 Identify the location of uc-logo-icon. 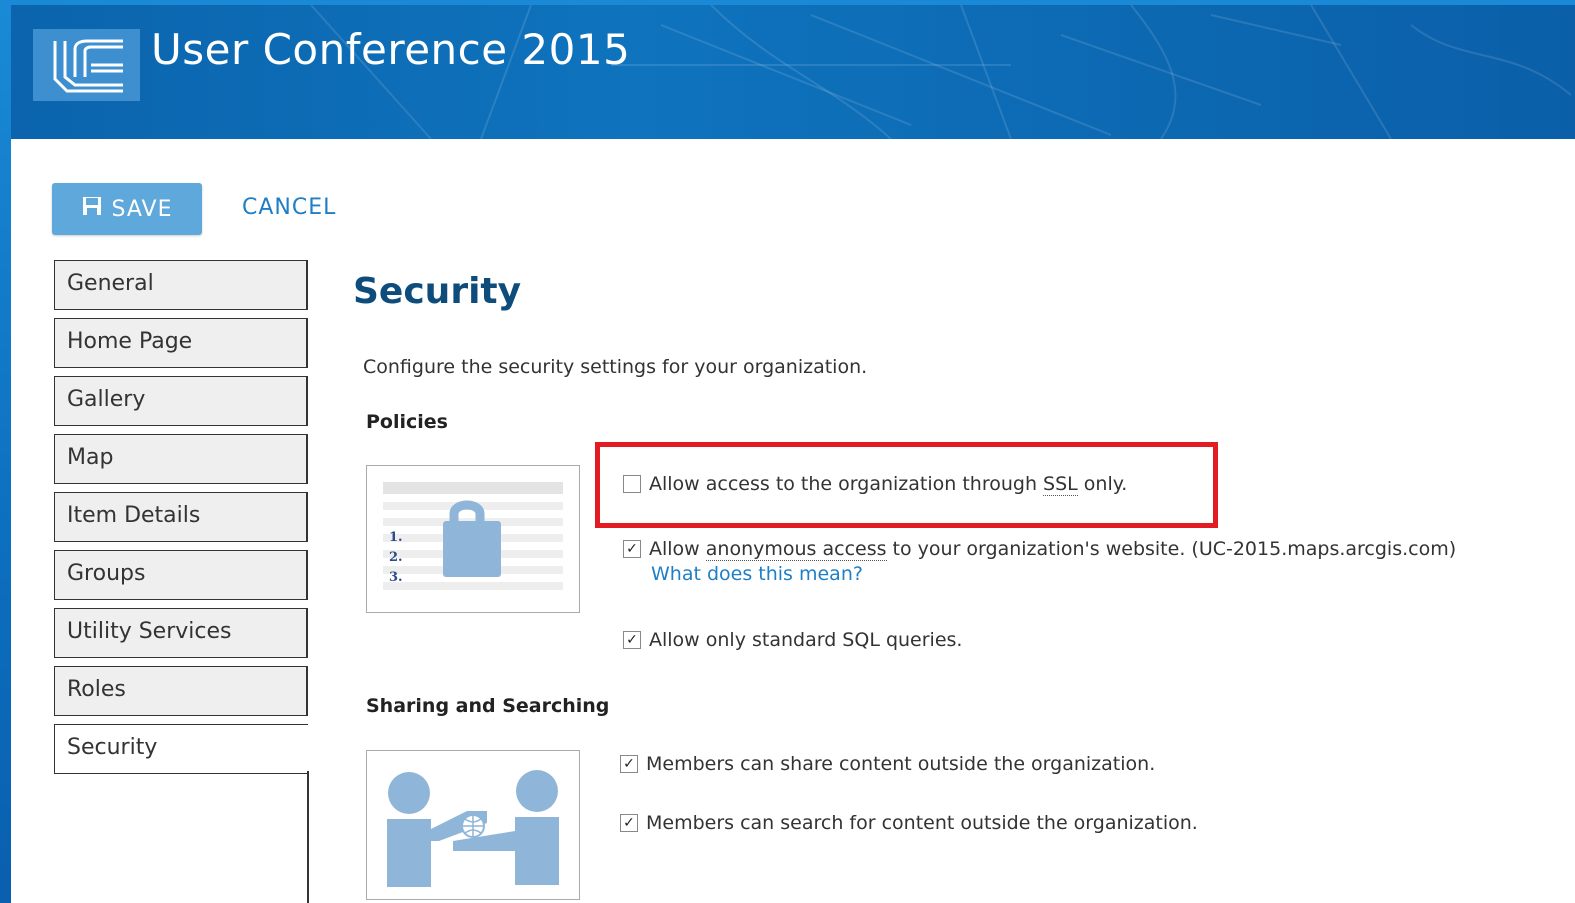
(86, 65).